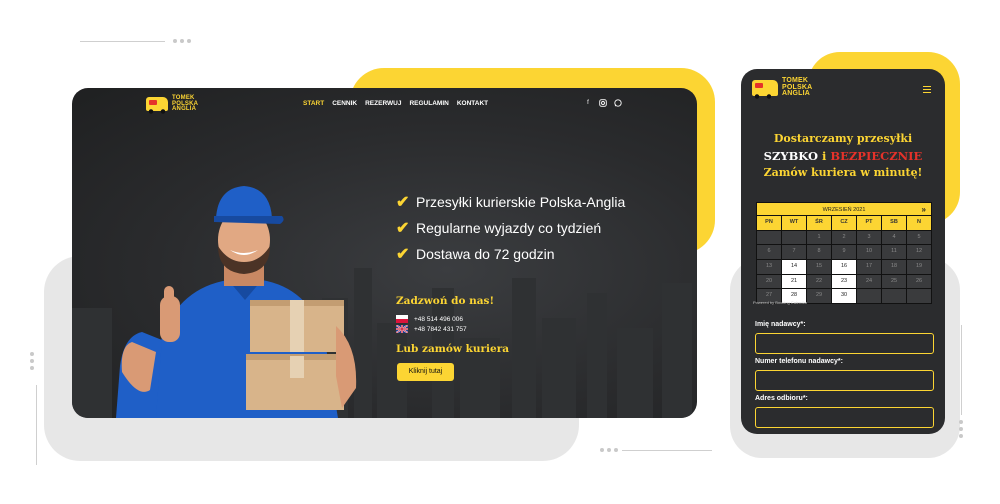  What do you see at coordinates (781, 398) in the screenshot?
I see `pickup-address-label: Adres odbioru*:` at bounding box center [781, 398].